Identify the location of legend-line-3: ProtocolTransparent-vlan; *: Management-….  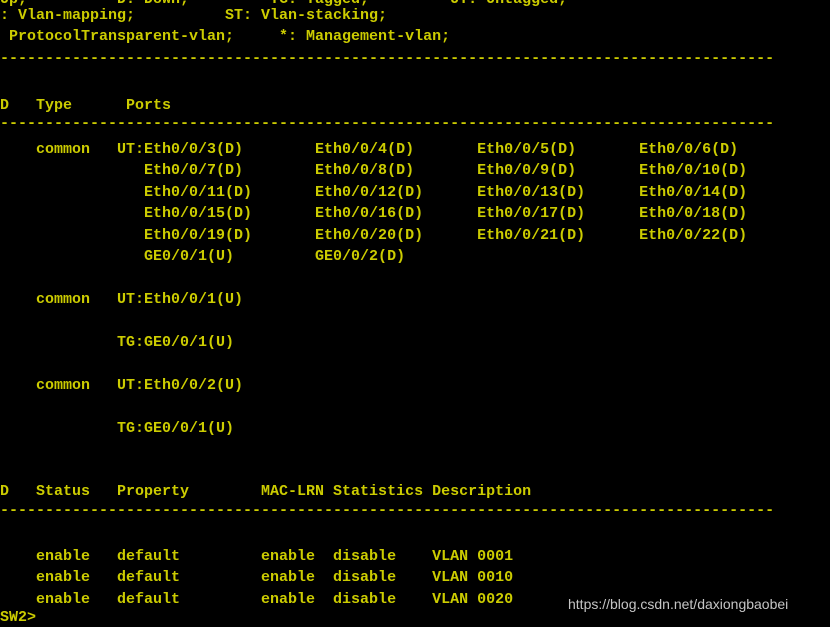
(225, 36).